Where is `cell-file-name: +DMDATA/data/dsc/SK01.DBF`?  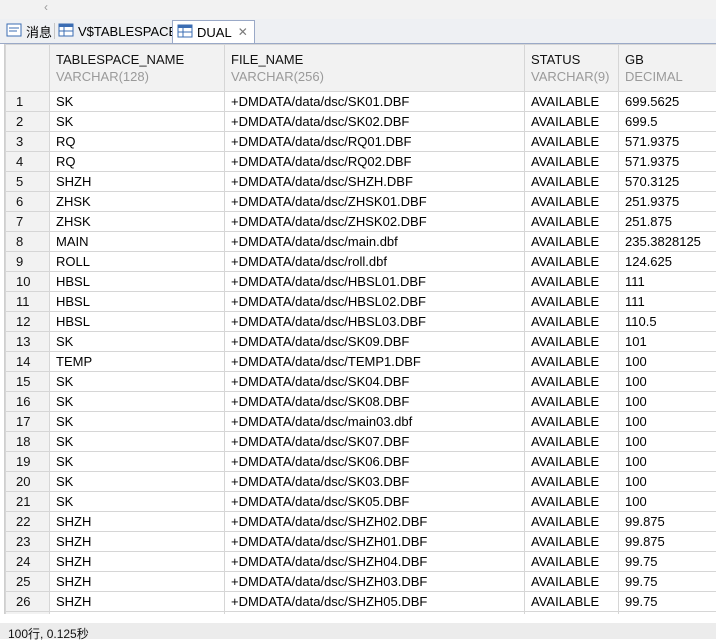
cell-file-name: +DMDATA/data/dsc/SK01.DBF is located at coordinates (375, 102).